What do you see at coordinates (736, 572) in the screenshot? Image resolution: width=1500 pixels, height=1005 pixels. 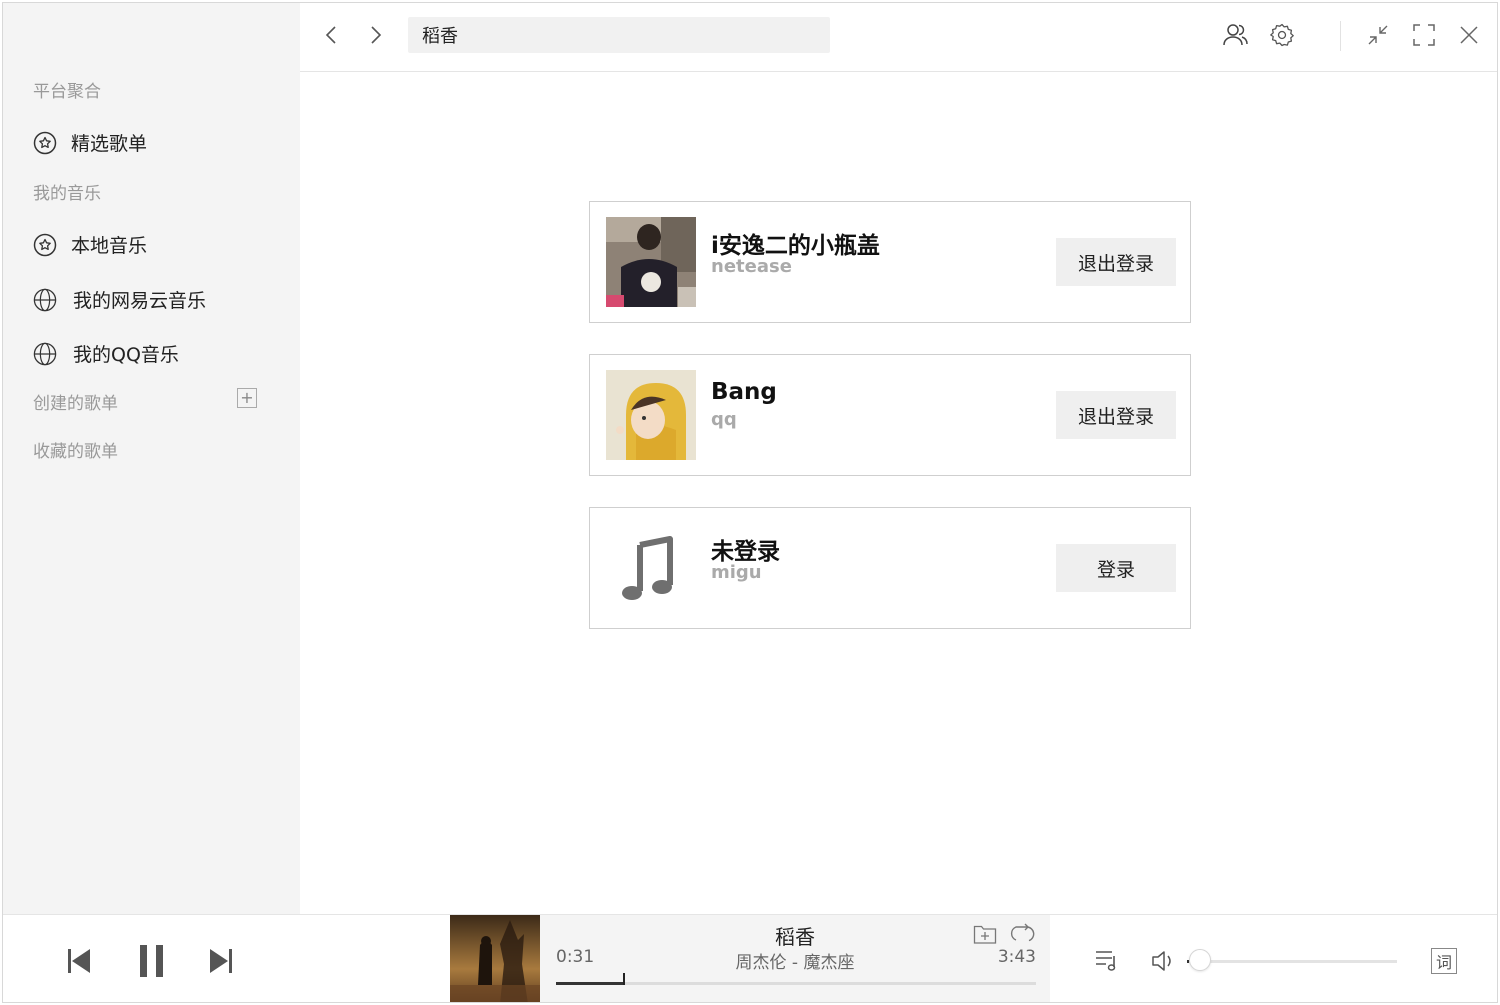 I see `account-platform: migu` at bounding box center [736, 572].